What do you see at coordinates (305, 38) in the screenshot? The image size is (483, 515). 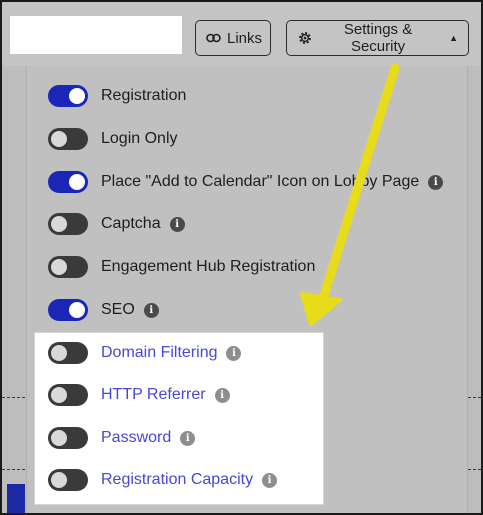 I see `gear-icon` at bounding box center [305, 38].